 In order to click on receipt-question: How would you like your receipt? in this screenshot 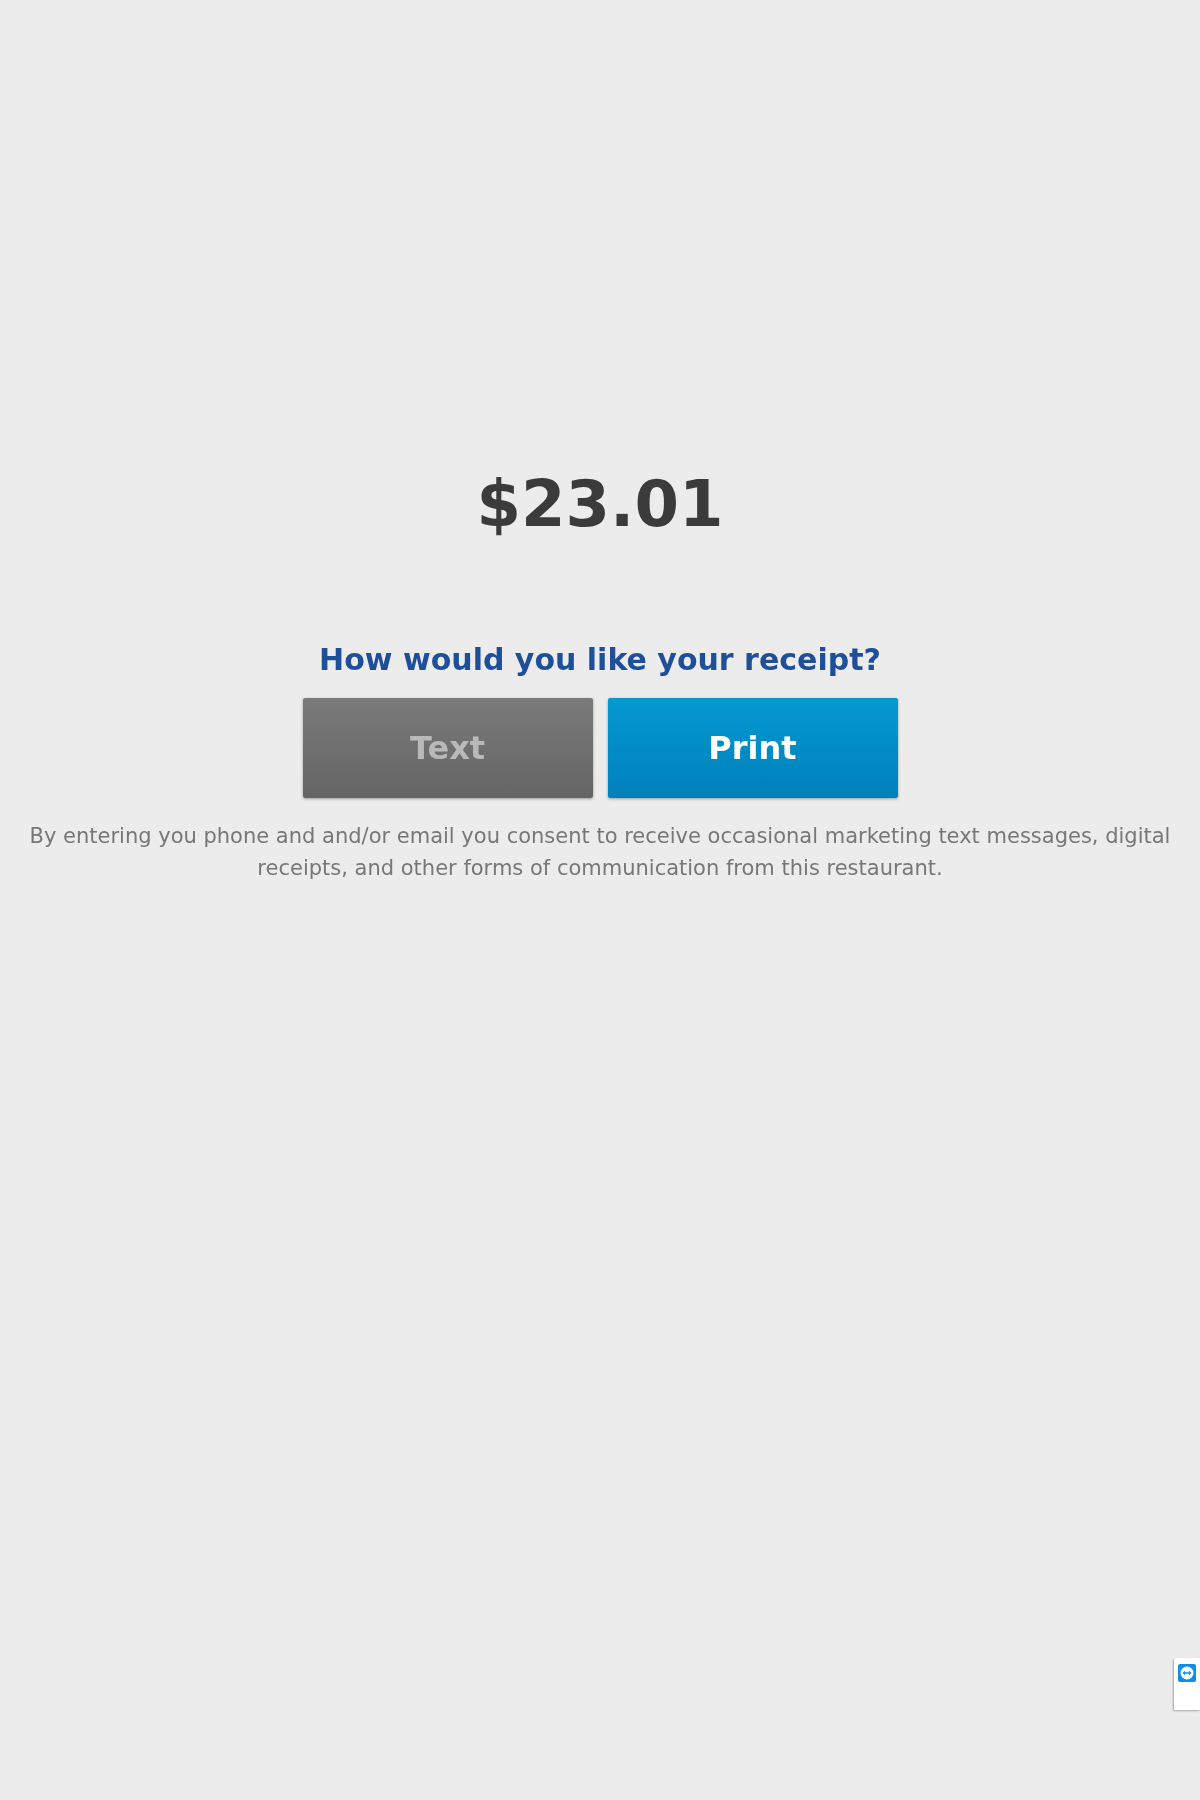, I will do `click(600, 660)`.